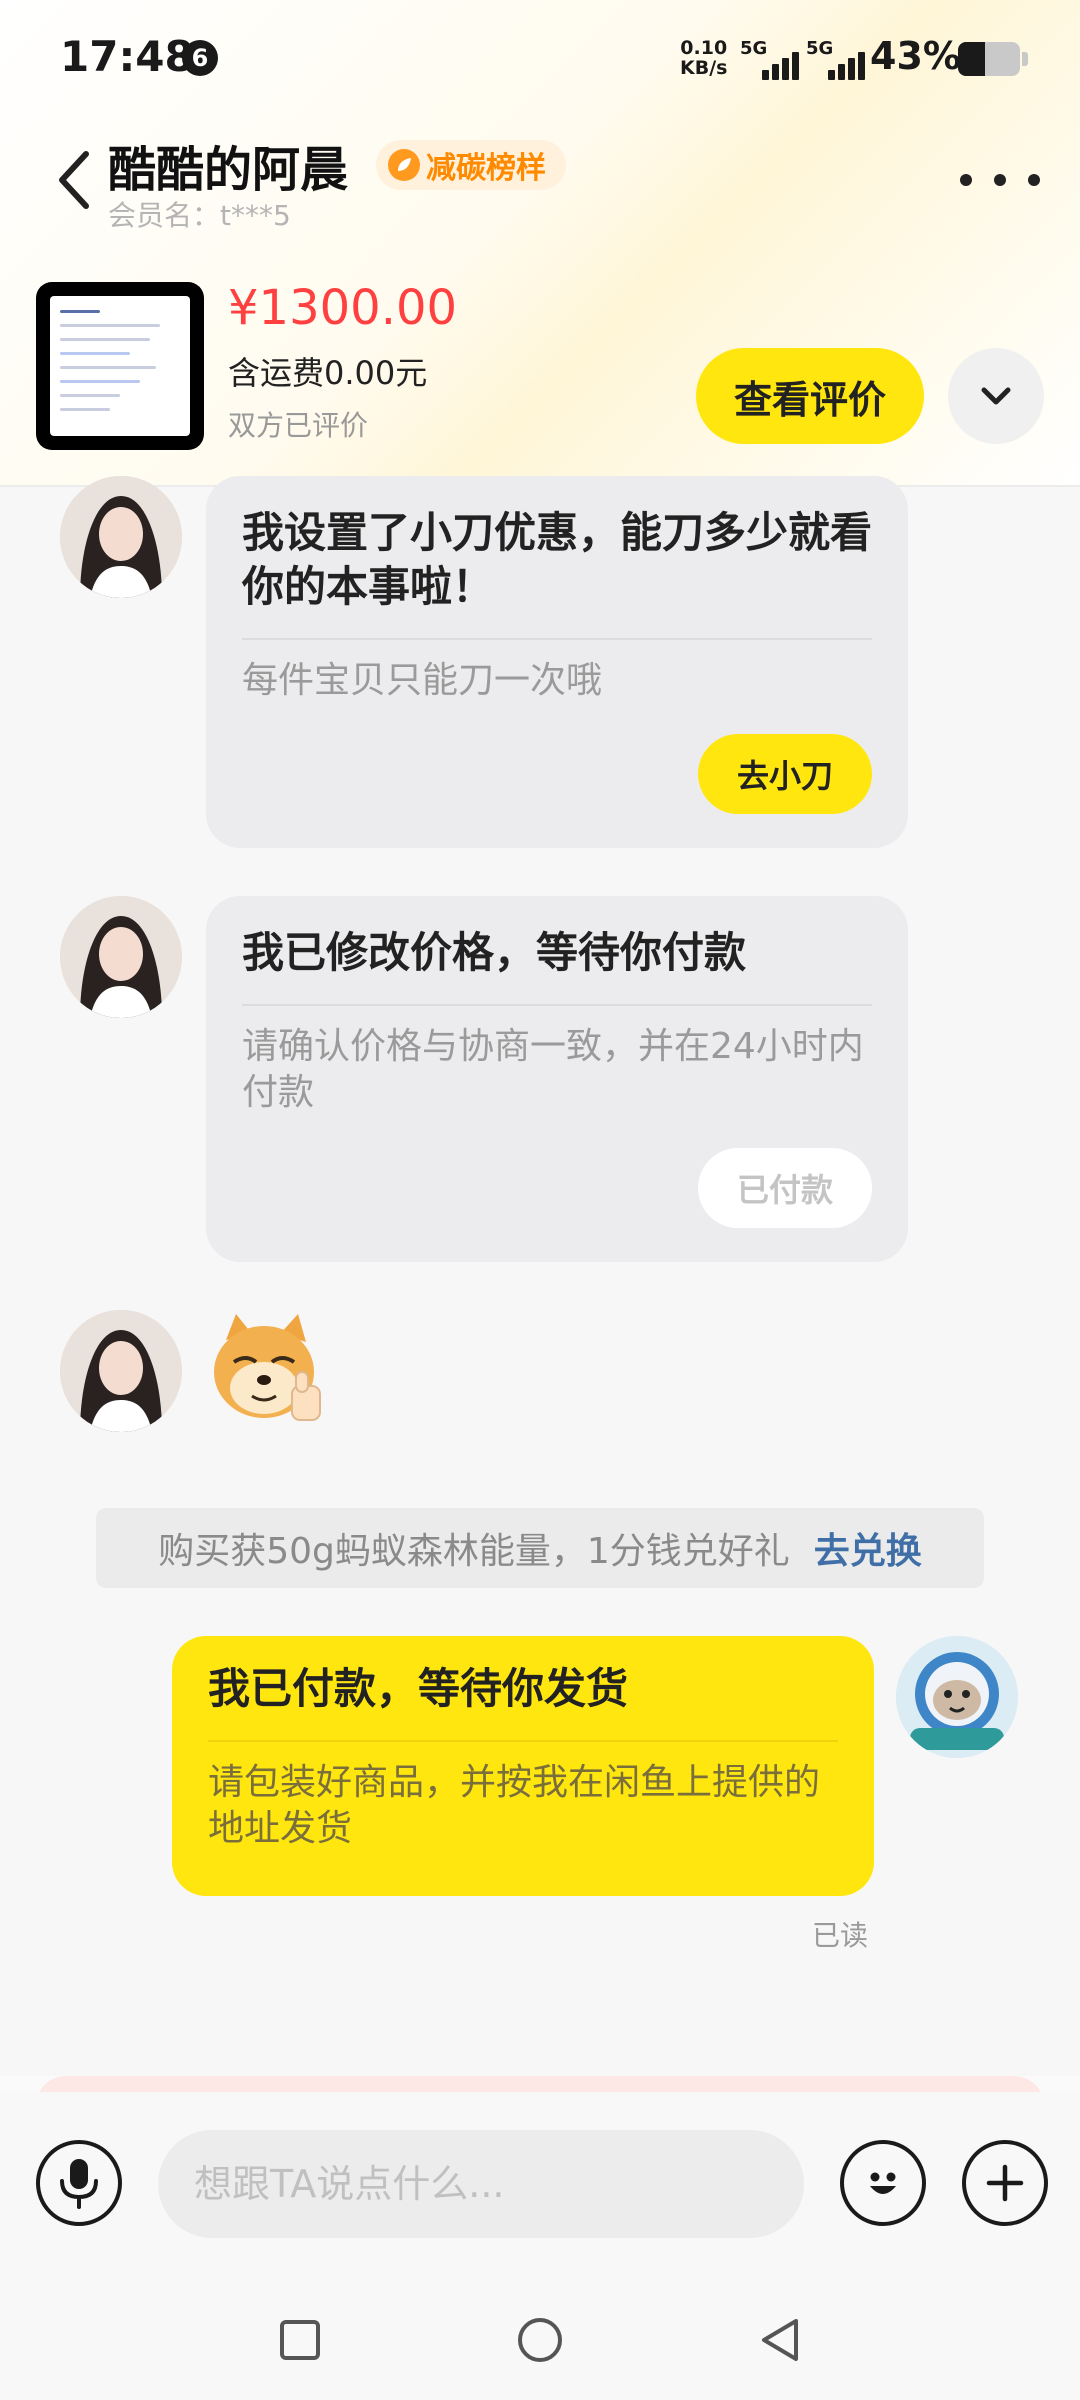  Describe the element at coordinates (540, 60) in the screenshot. I see `status-bar: 17:48 6 0.10 KB/s 5G 5G 43%` at that location.